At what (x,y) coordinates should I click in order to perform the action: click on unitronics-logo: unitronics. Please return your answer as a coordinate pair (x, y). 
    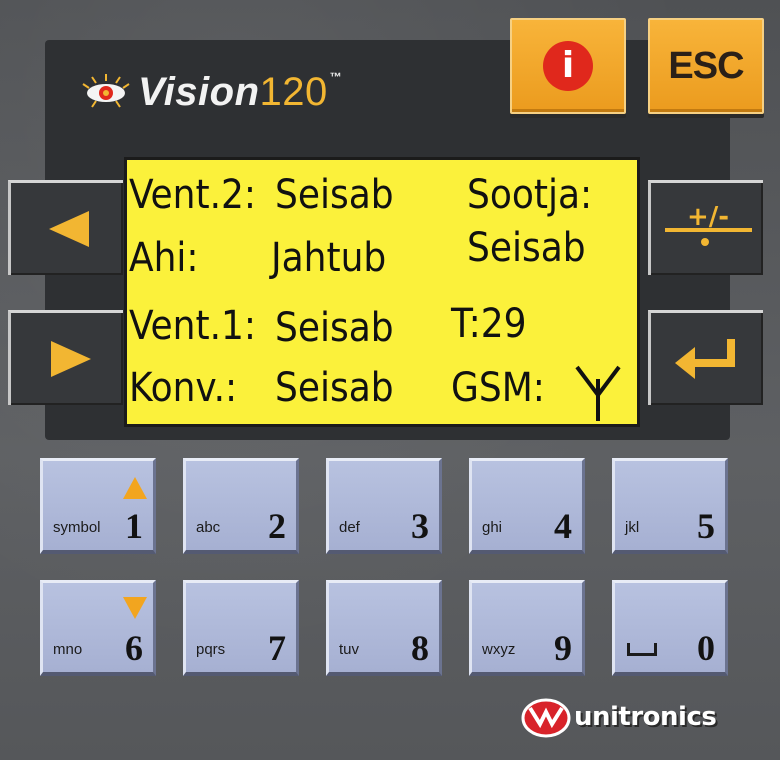
    Looking at the image, I should click on (618, 717).